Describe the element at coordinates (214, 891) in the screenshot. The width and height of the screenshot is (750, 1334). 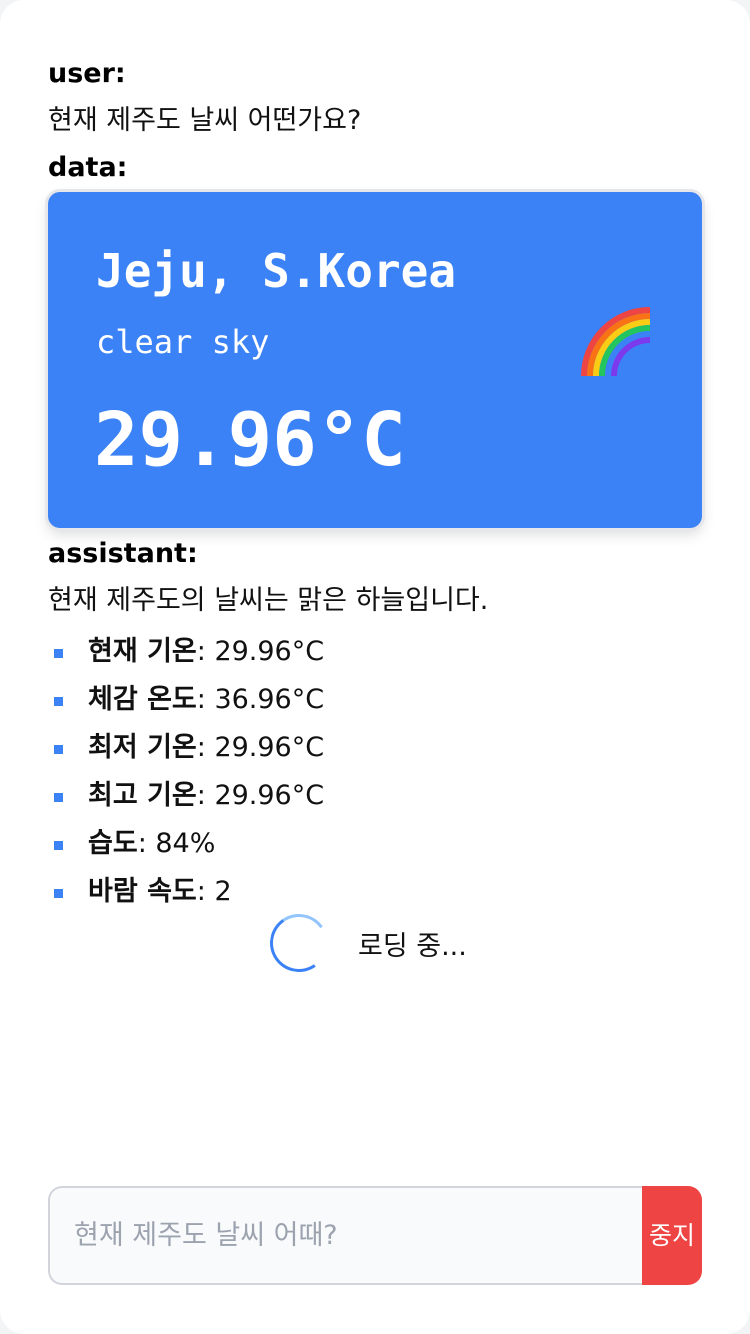
I see `detail-value: : 2` at that location.